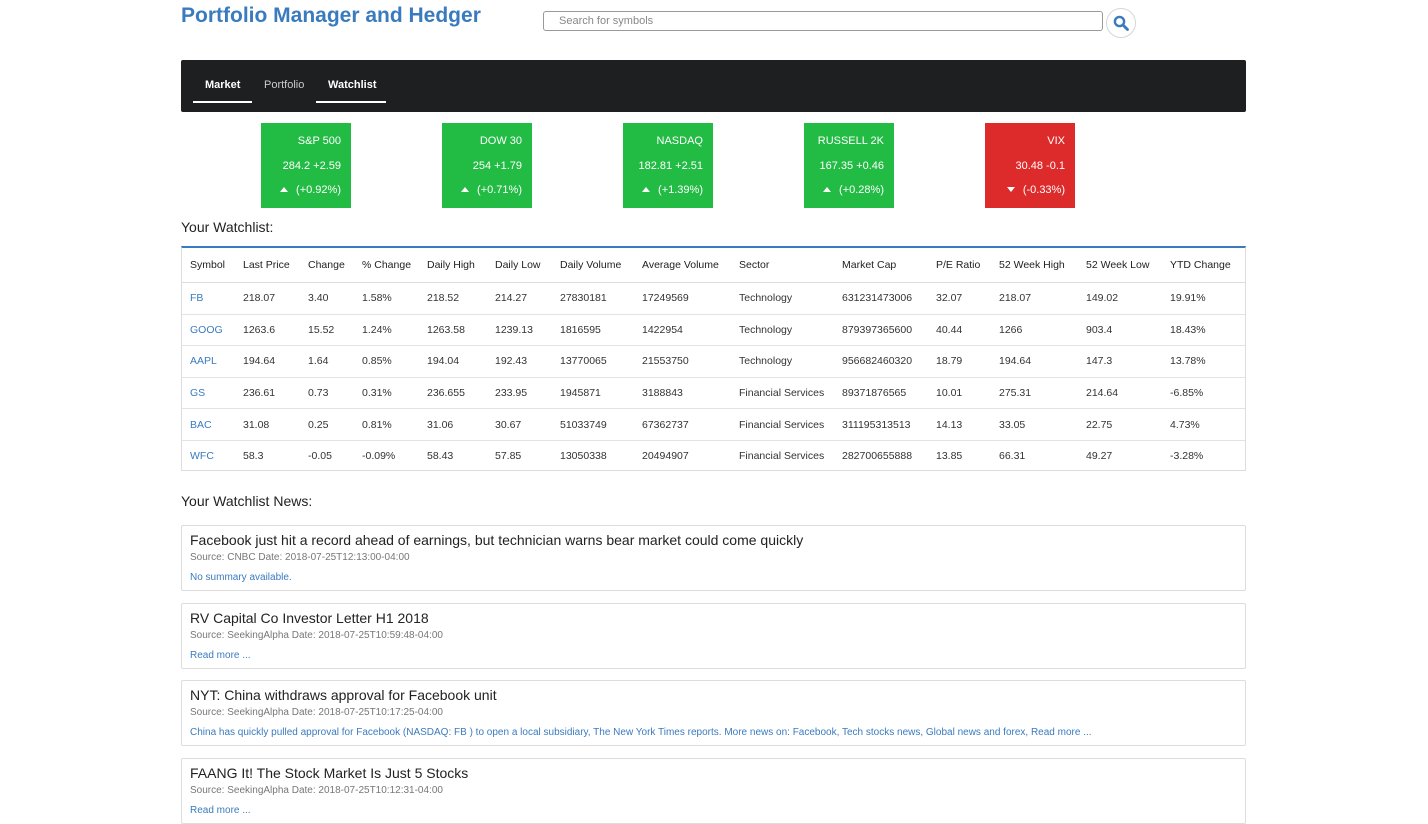  I want to click on table-cell: 30.67, so click(519, 424).